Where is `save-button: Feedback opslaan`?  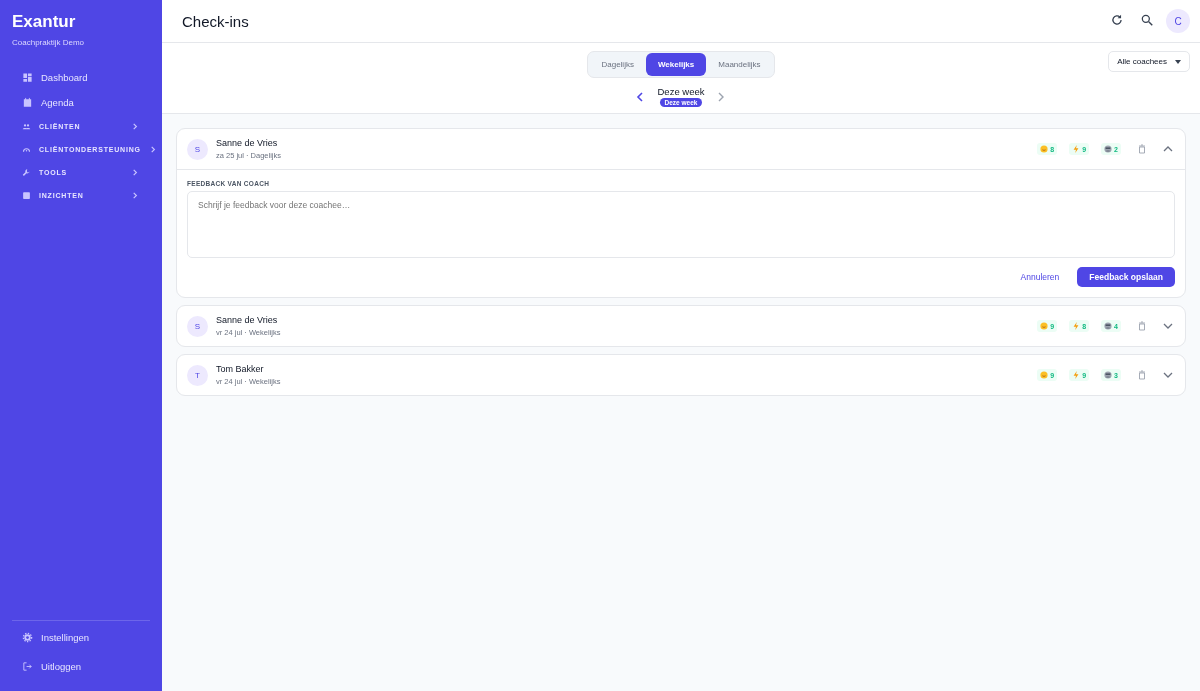 save-button: Feedback opslaan is located at coordinates (1126, 277).